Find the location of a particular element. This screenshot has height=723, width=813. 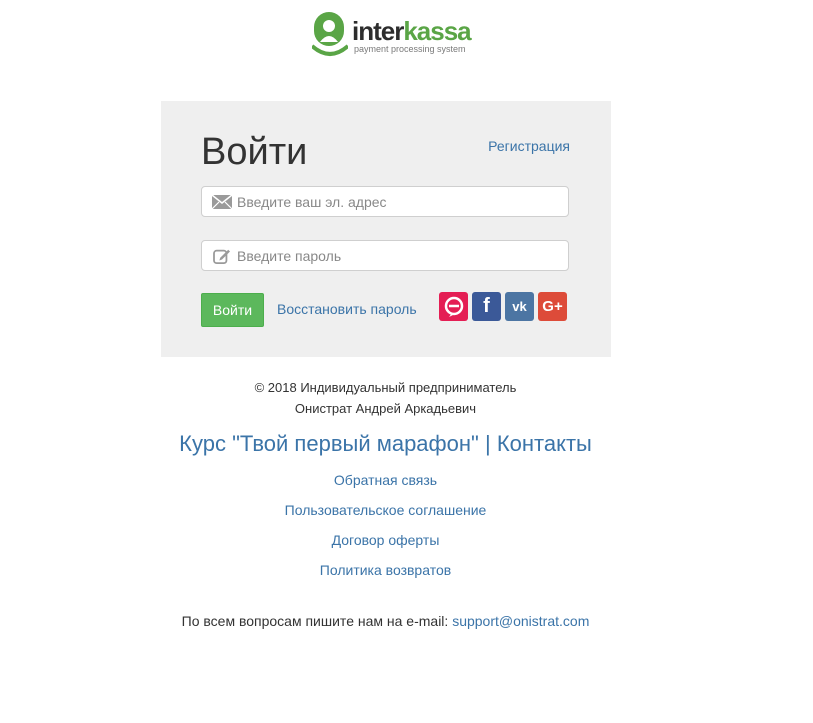

google-plus-icon: G+ is located at coordinates (552, 306).